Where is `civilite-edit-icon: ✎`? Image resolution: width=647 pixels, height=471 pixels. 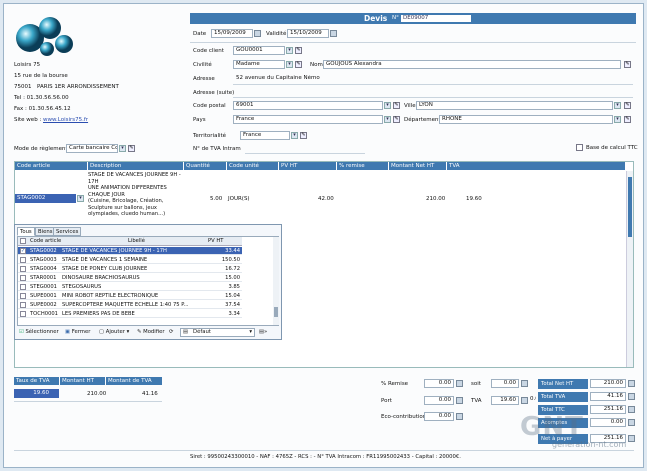 civilite-edit-icon: ✎ is located at coordinates (298, 64).